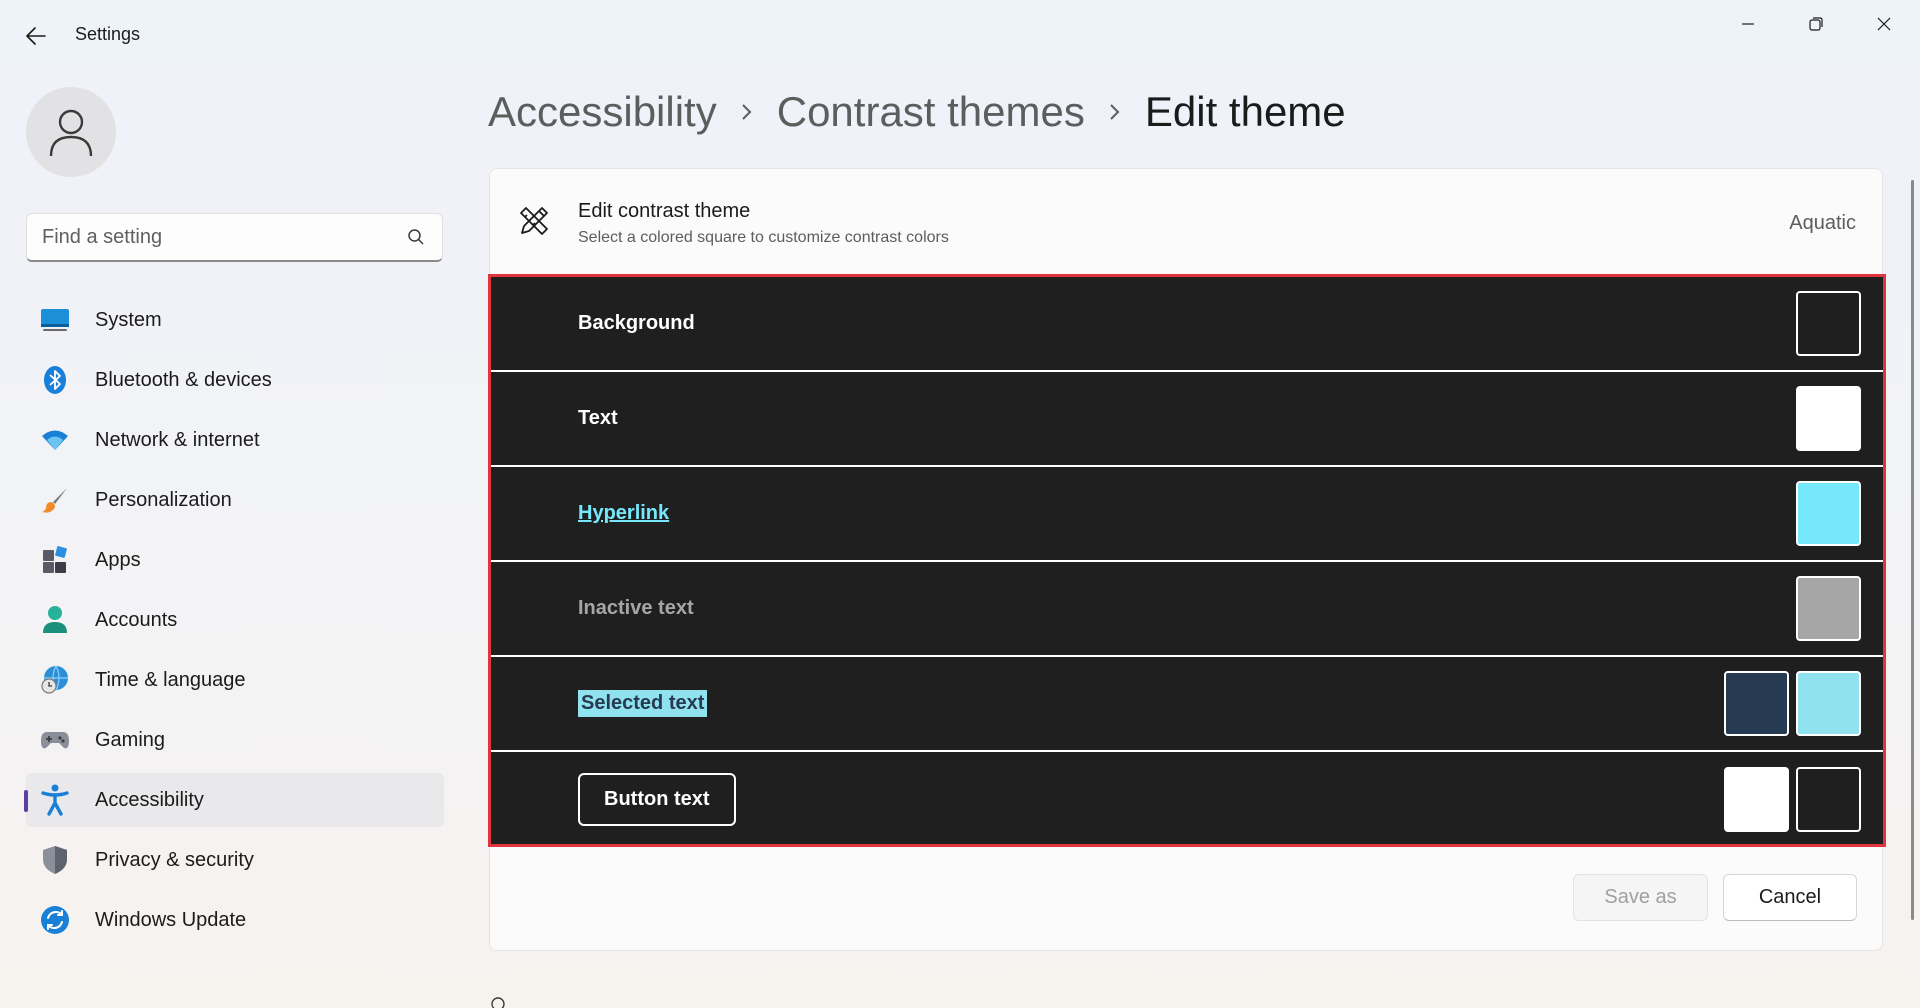  What do you see at coordinates (170, 679) in the screenshot?
I see `sidebar-item-label: Time & language` at bounding box center [170, 679].